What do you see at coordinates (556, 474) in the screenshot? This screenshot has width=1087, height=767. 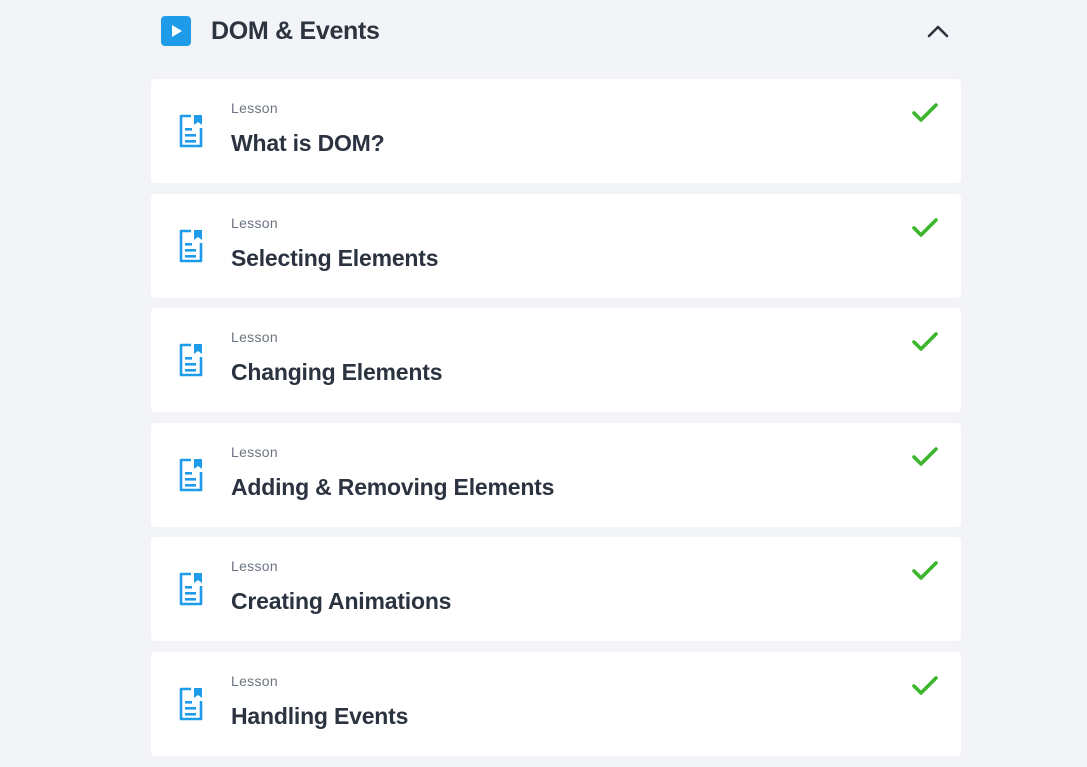 I see `lesson-card: Lesson Adding & Removing Elements` at bounding box center [556, 474].